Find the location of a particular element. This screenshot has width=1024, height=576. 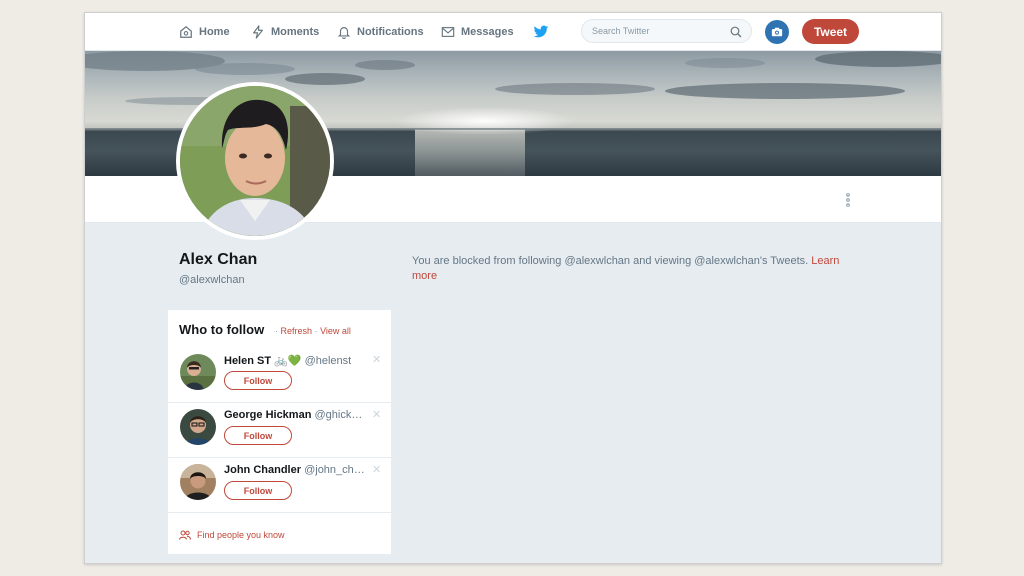

profile-handle: @alexwlchan is located at coordinates (212, 280).